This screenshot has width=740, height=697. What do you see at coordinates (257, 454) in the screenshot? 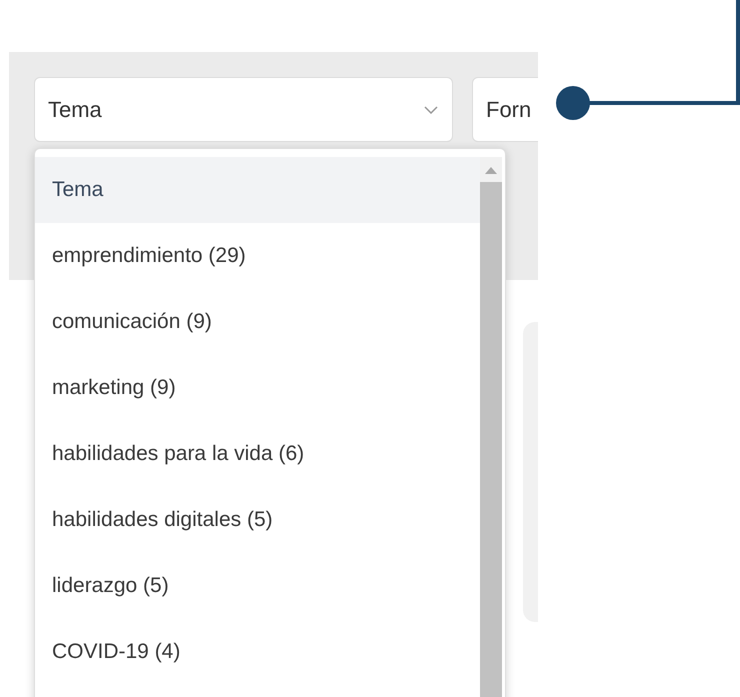
I see `dropdown-option: habilidades para la vida (6)` at bounding box center [257, 454].